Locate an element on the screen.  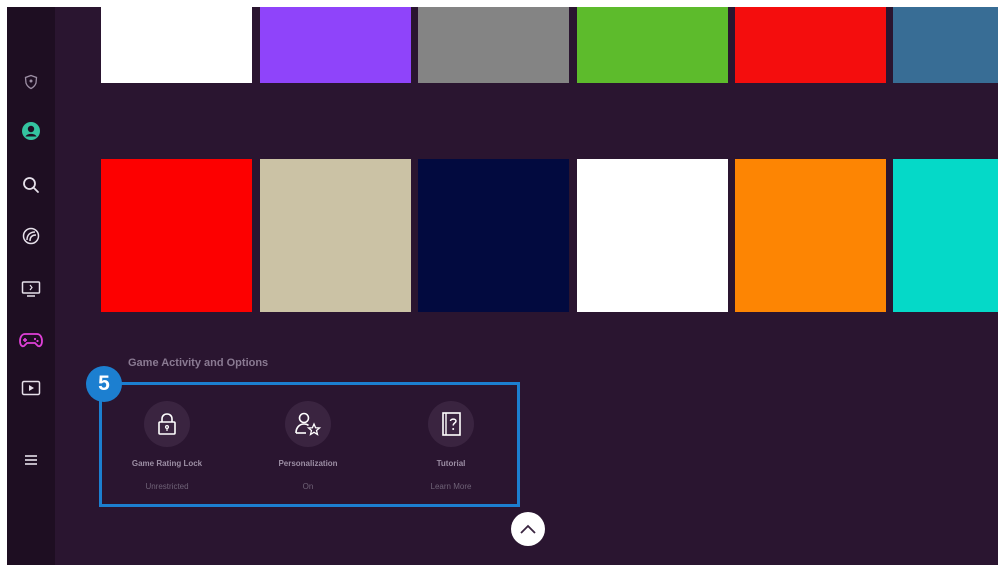
sidebar-item-search is located at coordinates (31, 185).